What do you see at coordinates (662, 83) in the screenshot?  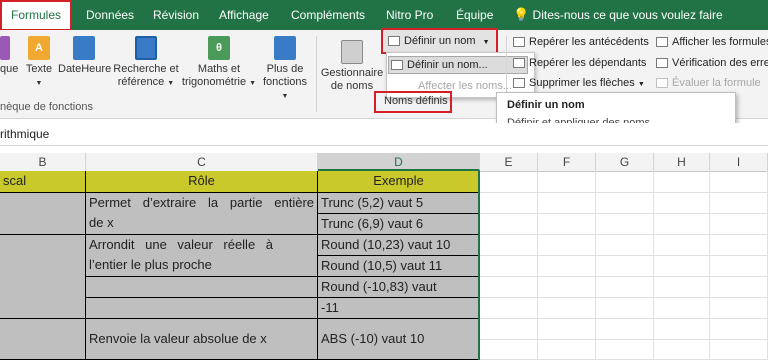 I see `evaluate-formula-icon` at bounding box center [662, 83].